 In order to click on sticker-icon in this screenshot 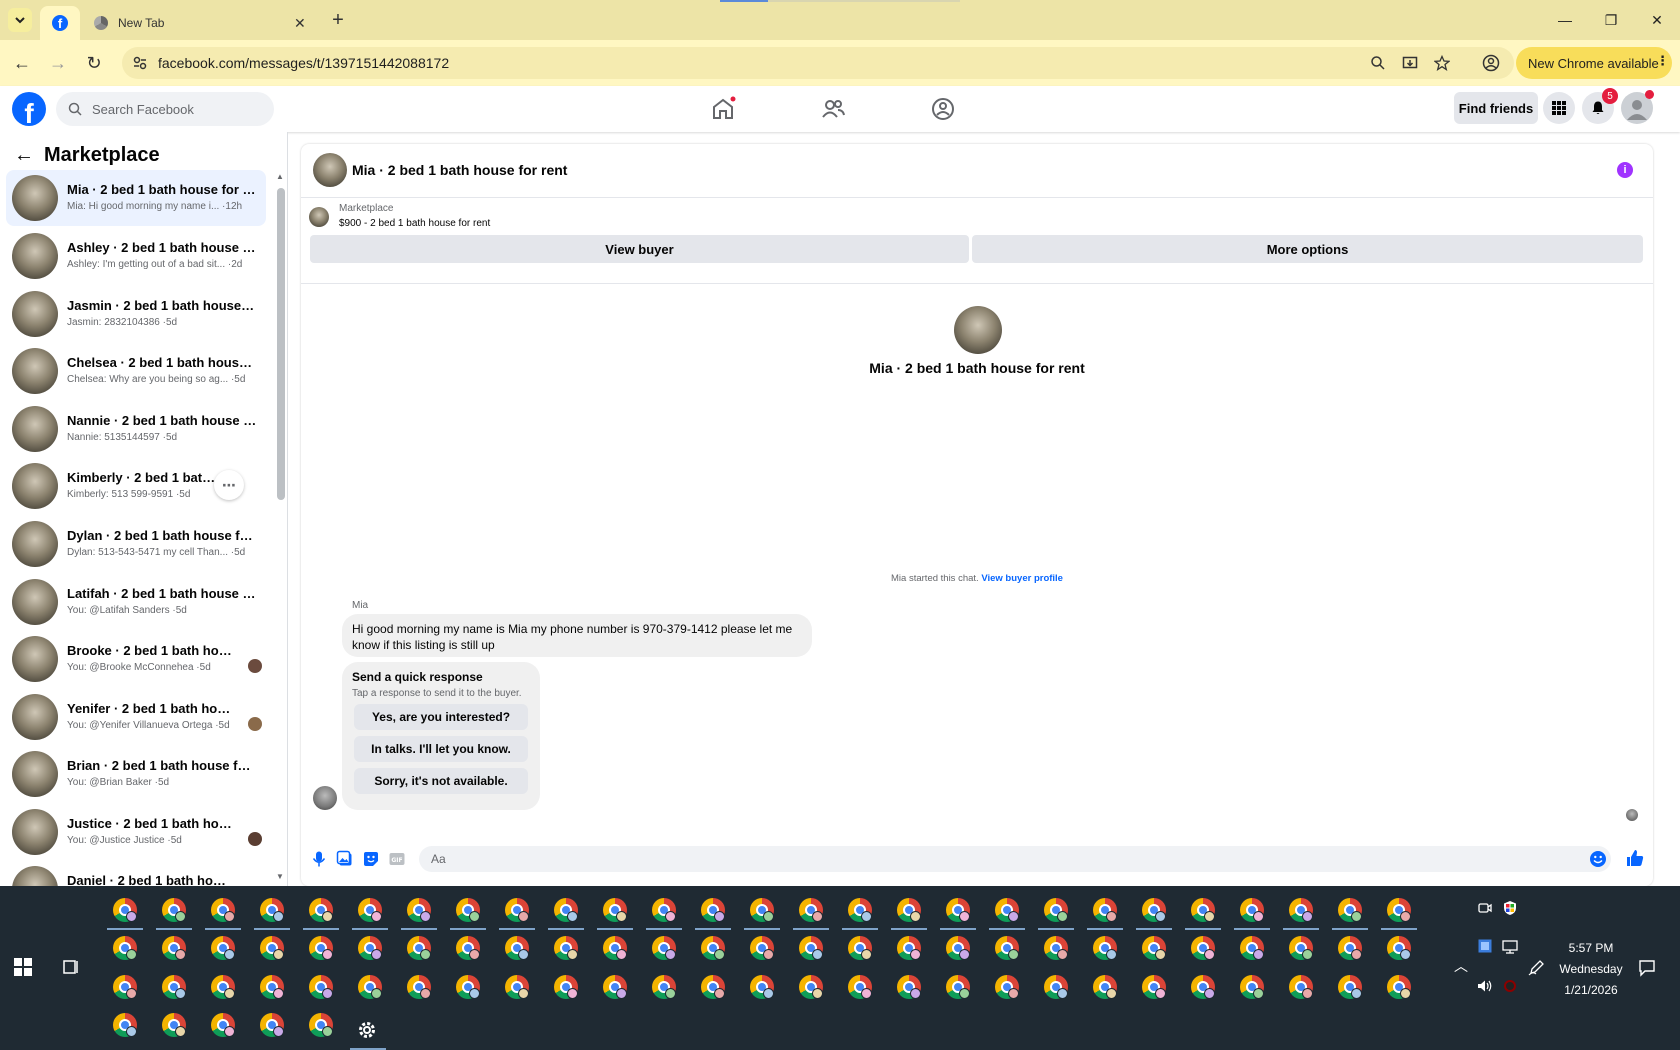, I will do `click(371, 859)`.